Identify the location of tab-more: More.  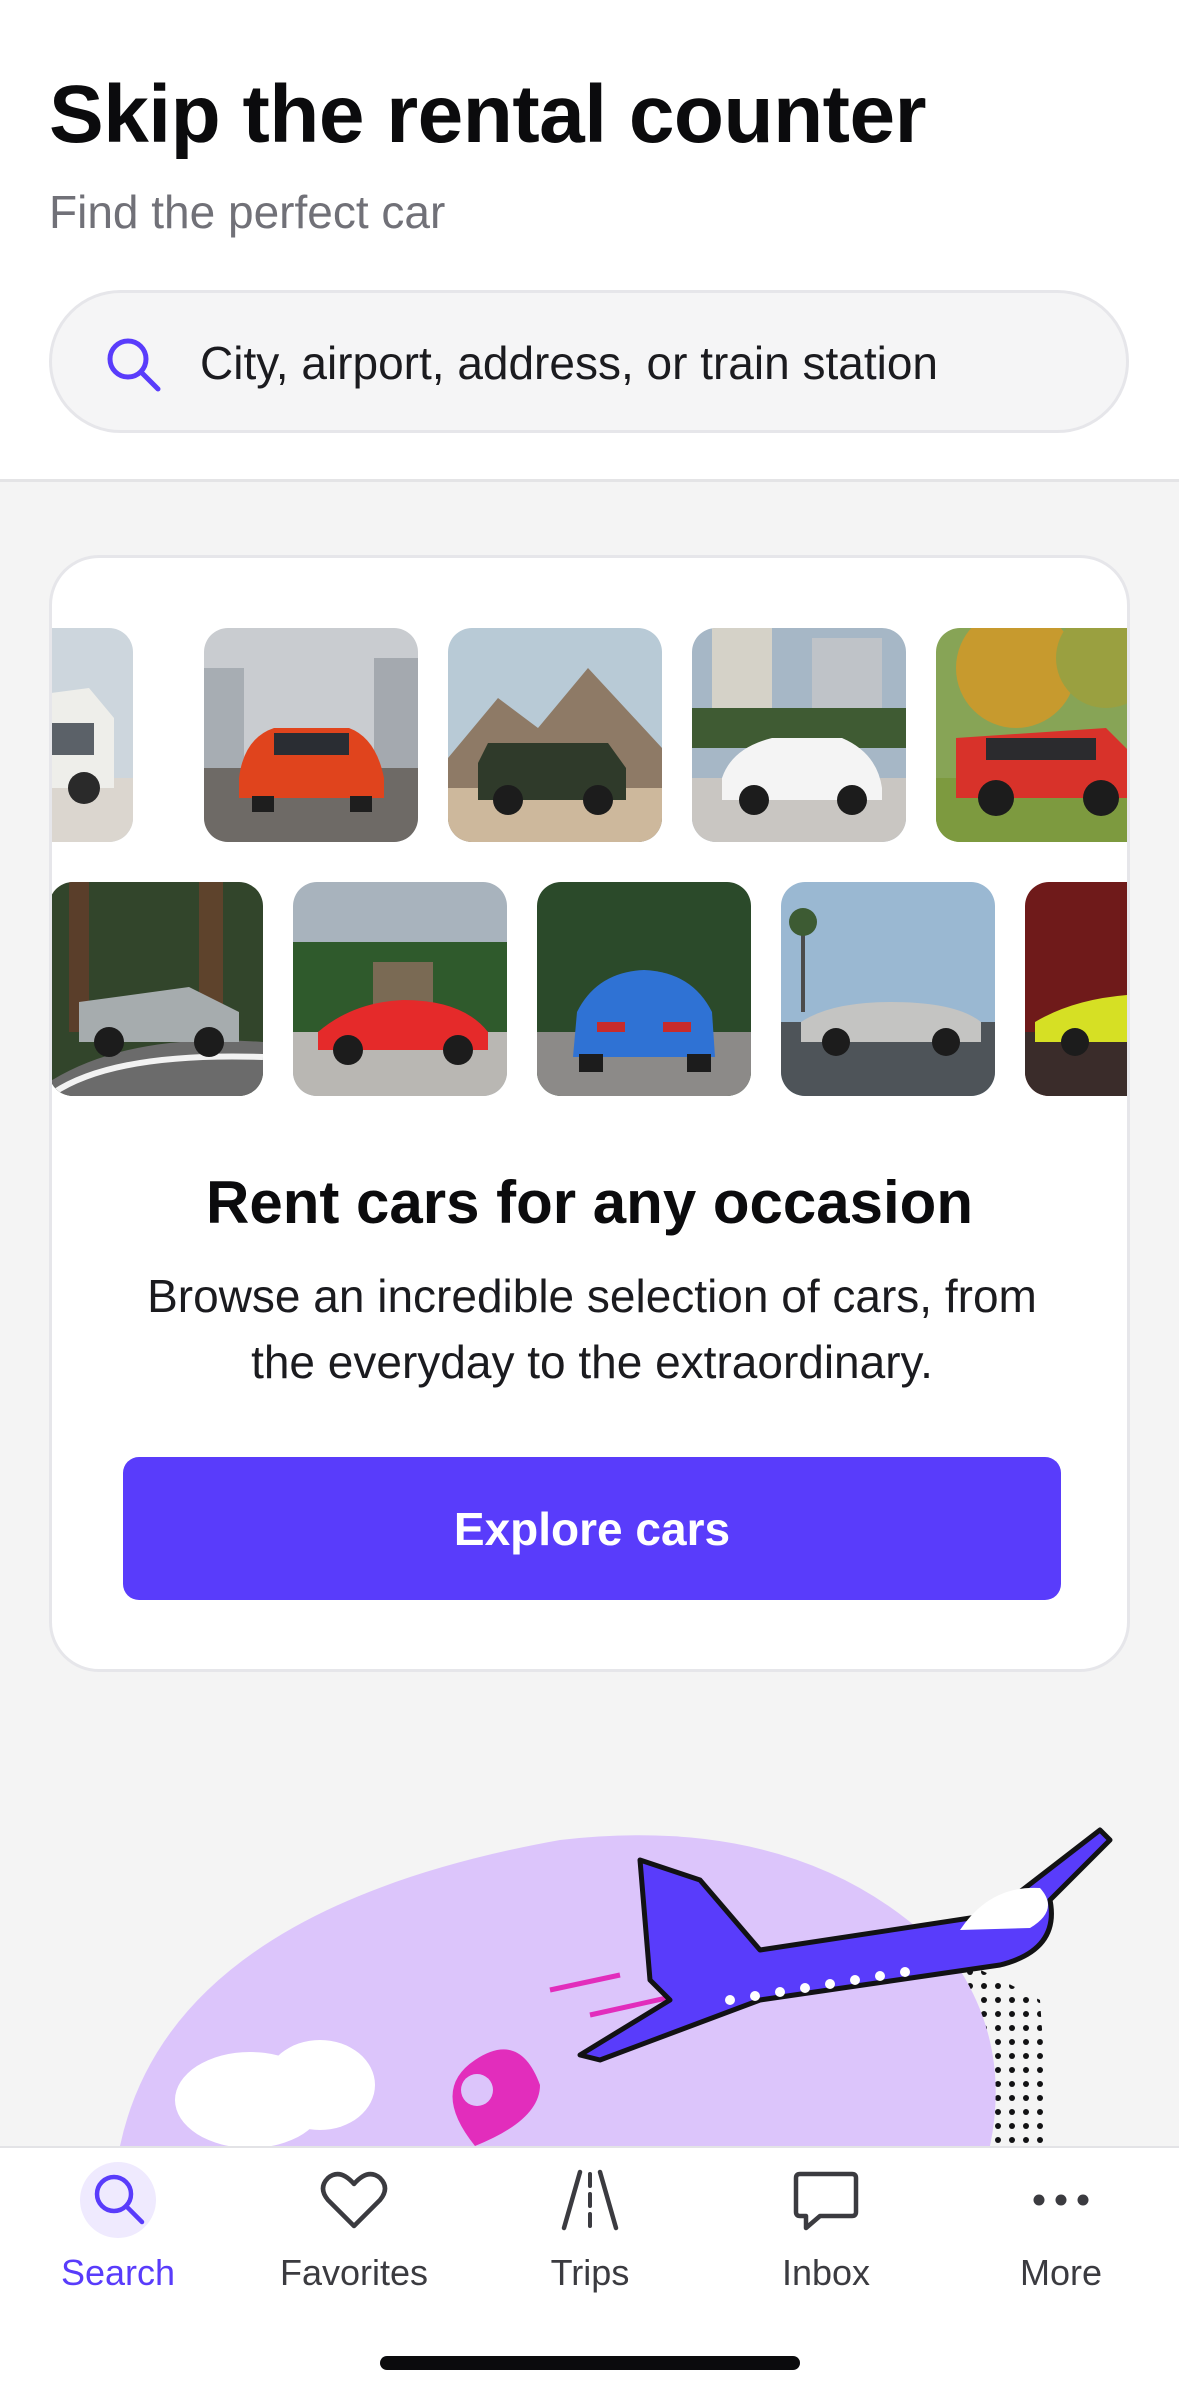
(1061, 2238).